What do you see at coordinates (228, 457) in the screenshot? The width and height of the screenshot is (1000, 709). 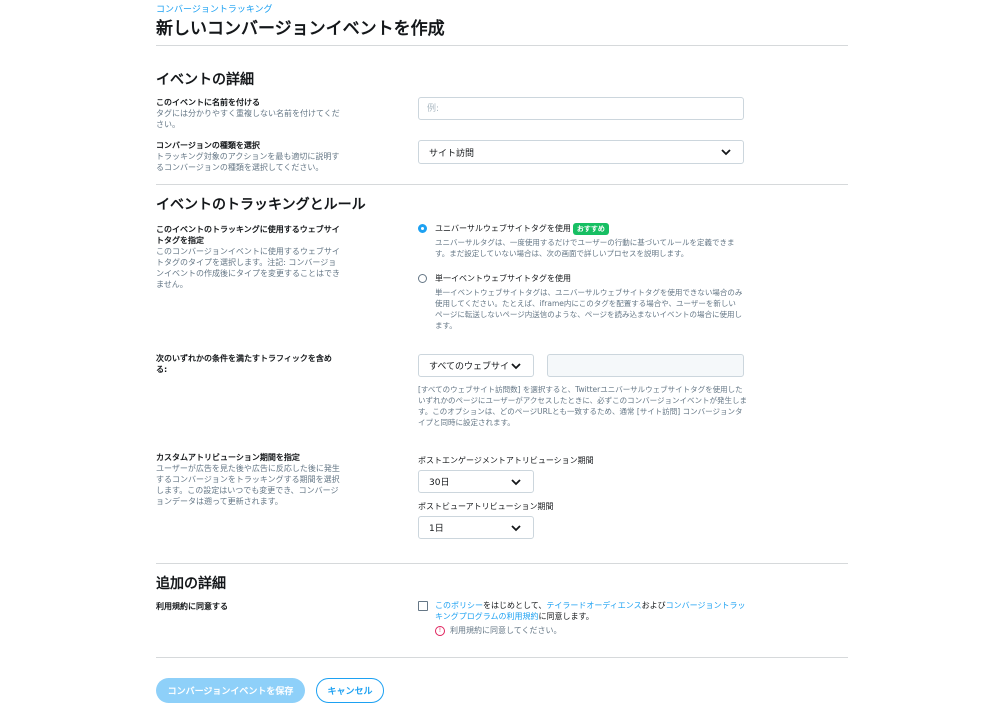 I see `attribution-label-title: カスタムアトリビューション期間を指定` at bounding box center [228, 457].